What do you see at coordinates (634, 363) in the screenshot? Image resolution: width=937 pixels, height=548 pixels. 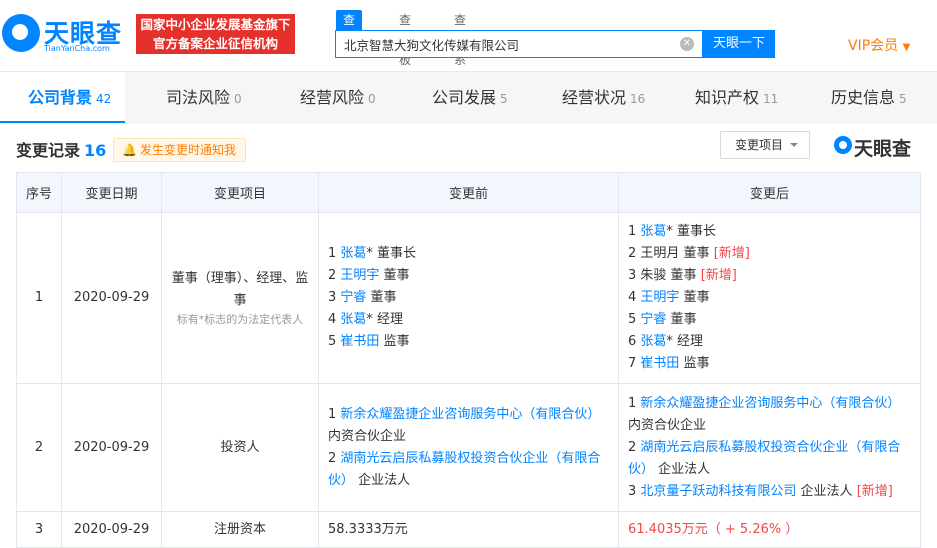 I see `entry-number: 7` at bounding box center [634, 363].